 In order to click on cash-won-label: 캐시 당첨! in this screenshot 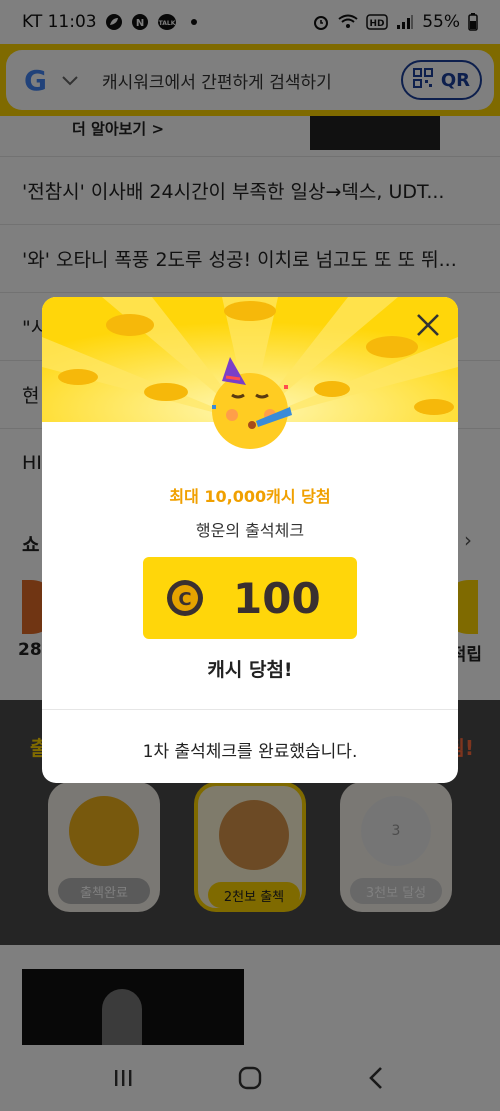, I will do `click(250, 670)`.